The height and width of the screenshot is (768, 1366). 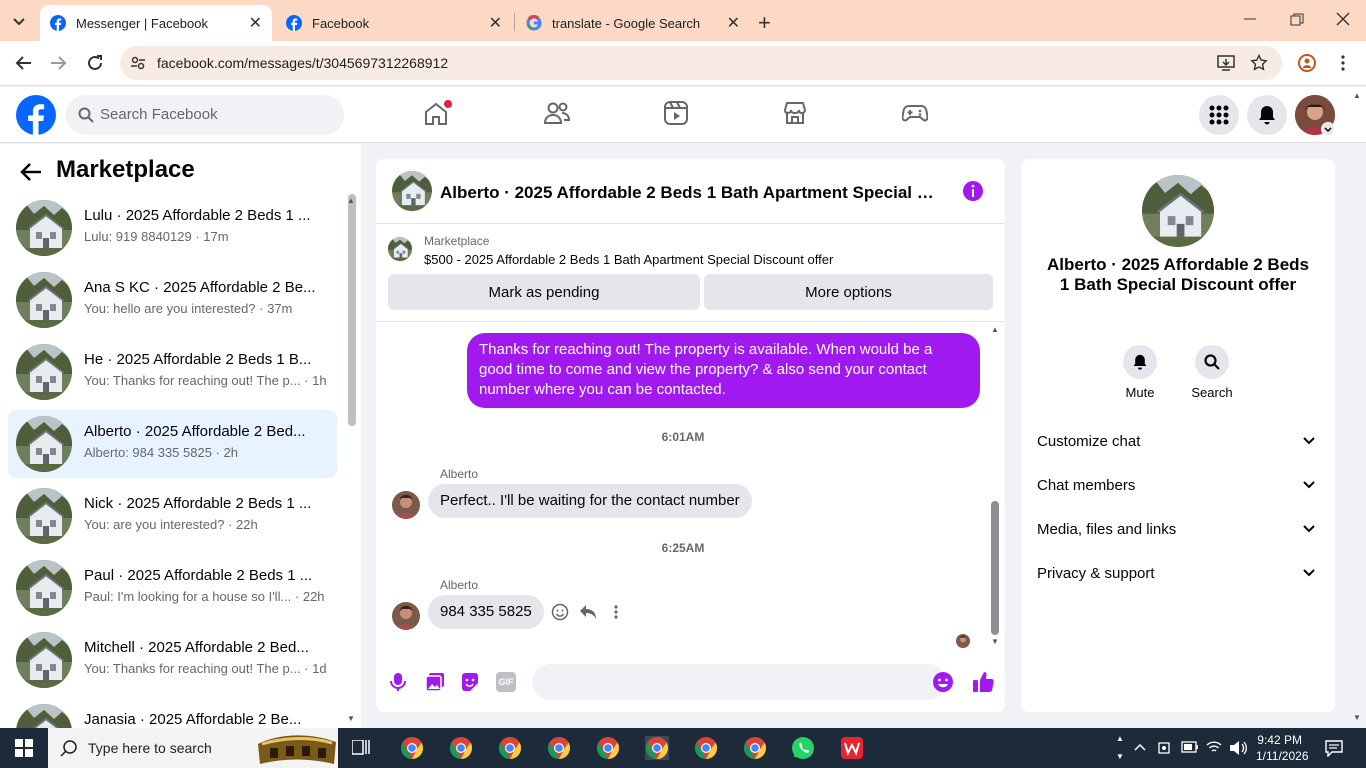 I want to click on browser-menu-icon, so click(x=1343, y=63).